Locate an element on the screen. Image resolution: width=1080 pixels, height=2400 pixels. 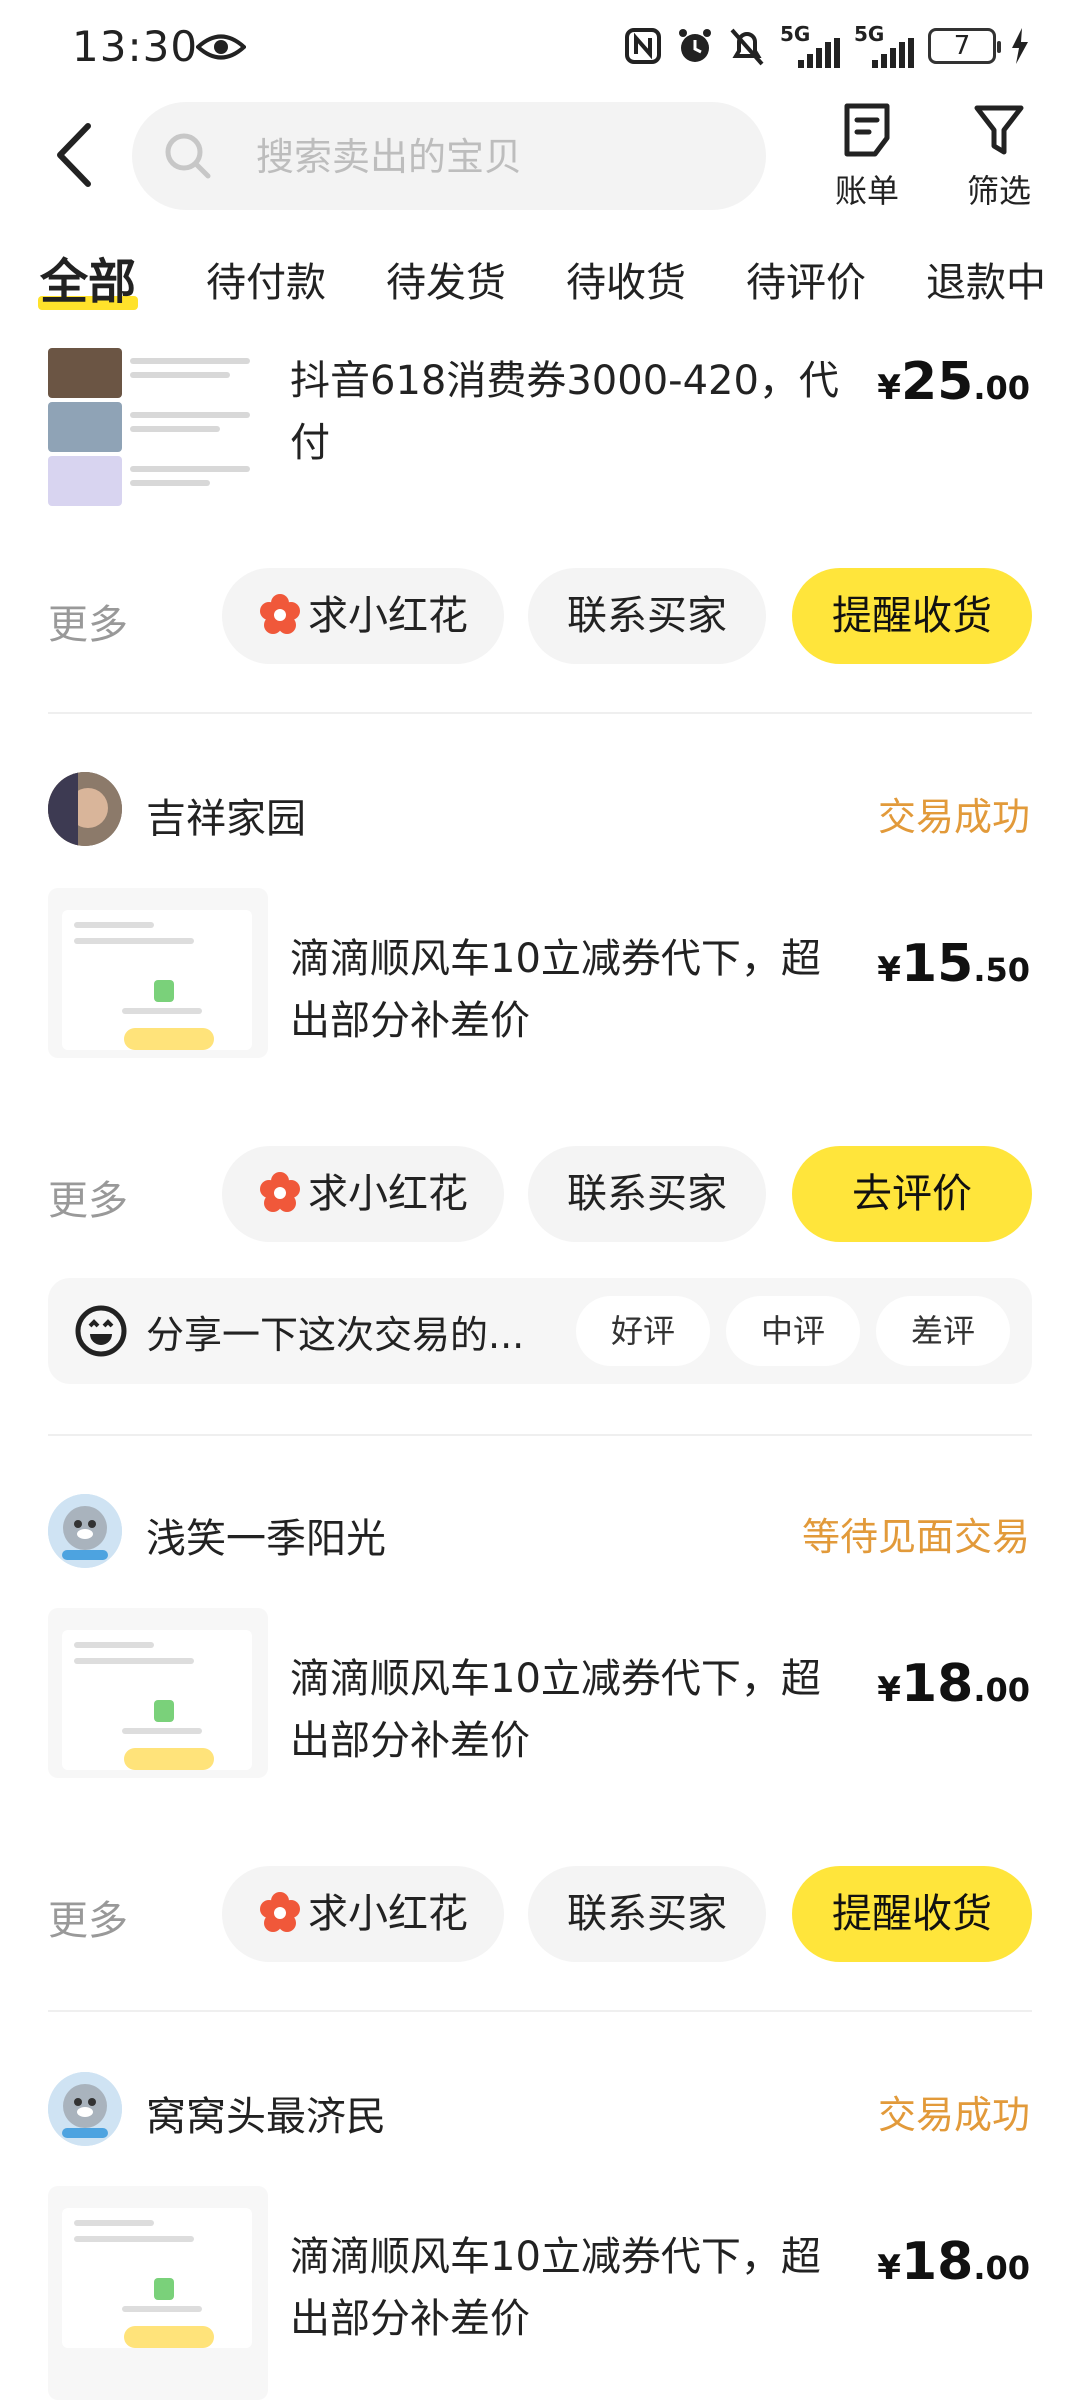
eye-icon is located at coordinates (221, 47).